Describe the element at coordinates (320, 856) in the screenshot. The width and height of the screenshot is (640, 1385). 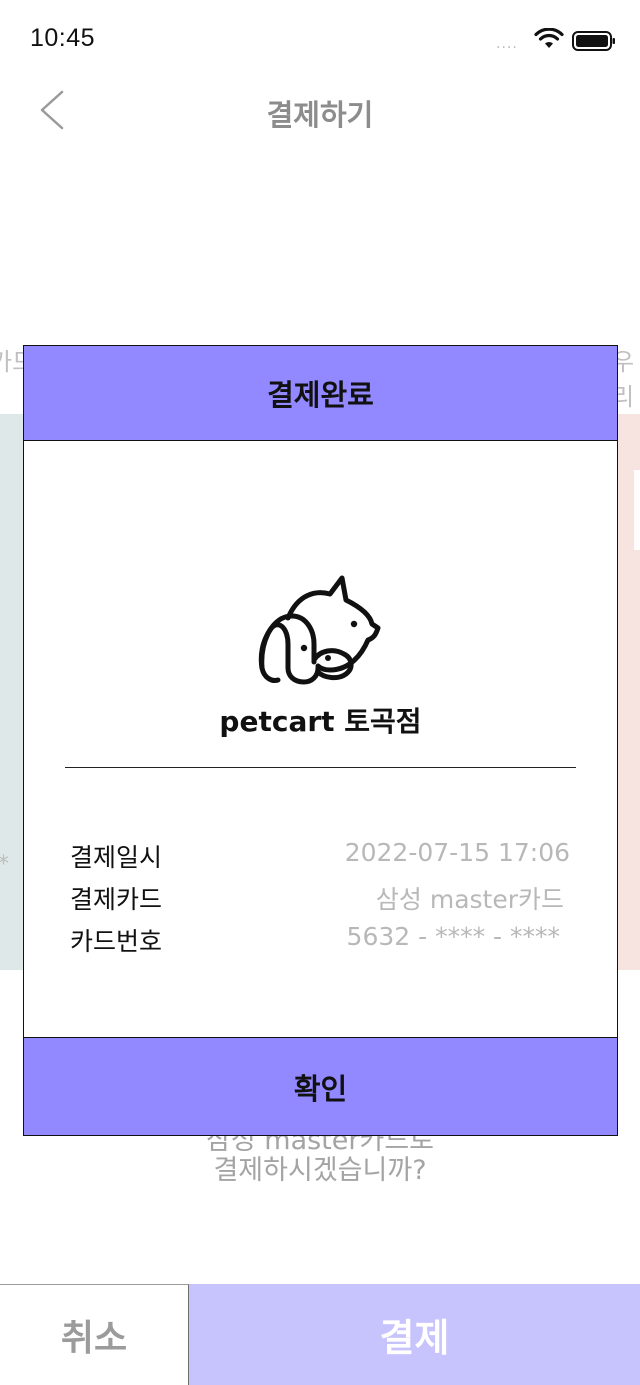
I see `info-row-payment-date: 결제일시 2022-07-15 17:06` at that location.